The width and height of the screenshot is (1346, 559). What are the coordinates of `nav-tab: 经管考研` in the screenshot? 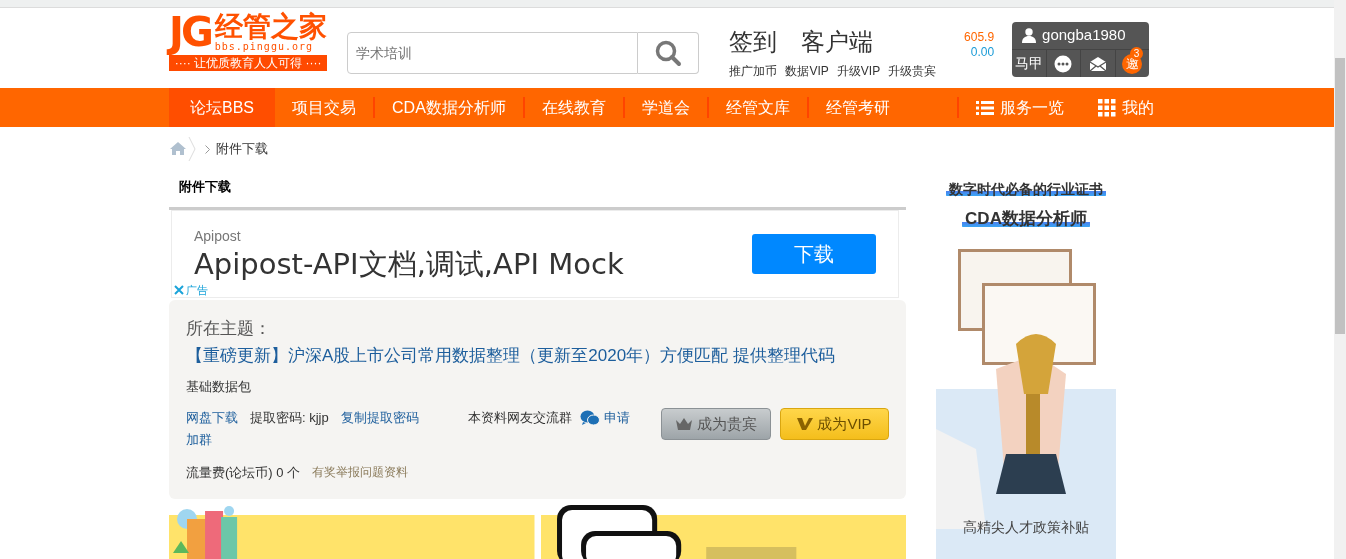 It's located at (857, 107).